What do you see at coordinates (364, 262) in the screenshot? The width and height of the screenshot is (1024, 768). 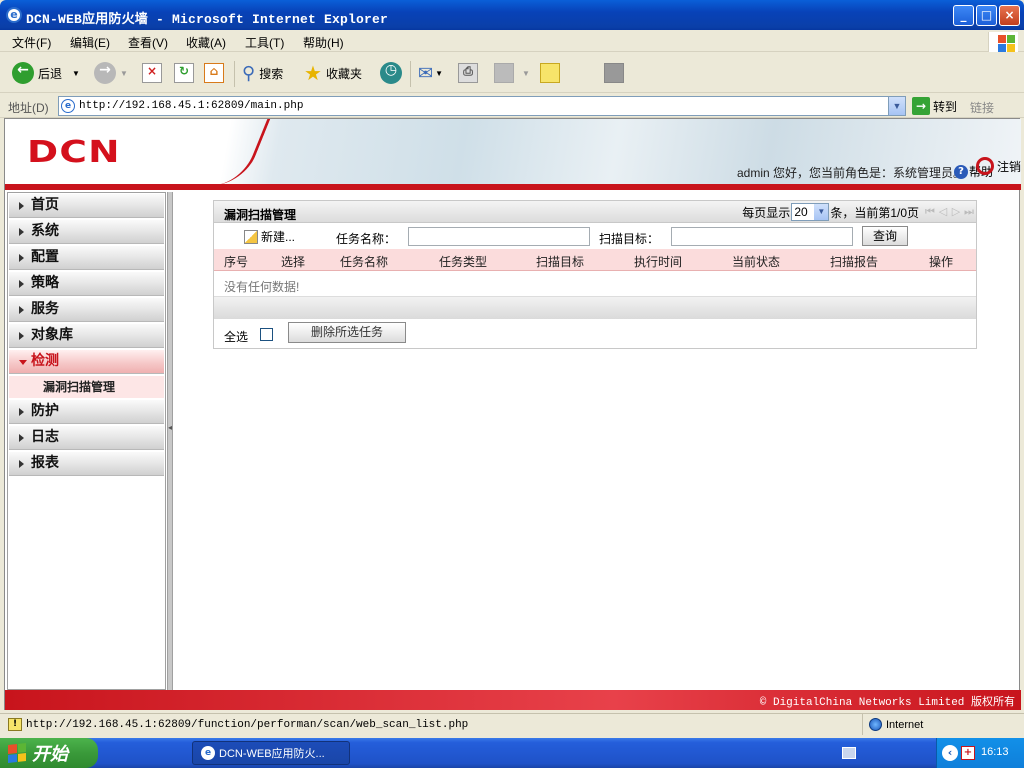 I see `col-task-name: 任务名称` at bounding box center [364, 262].